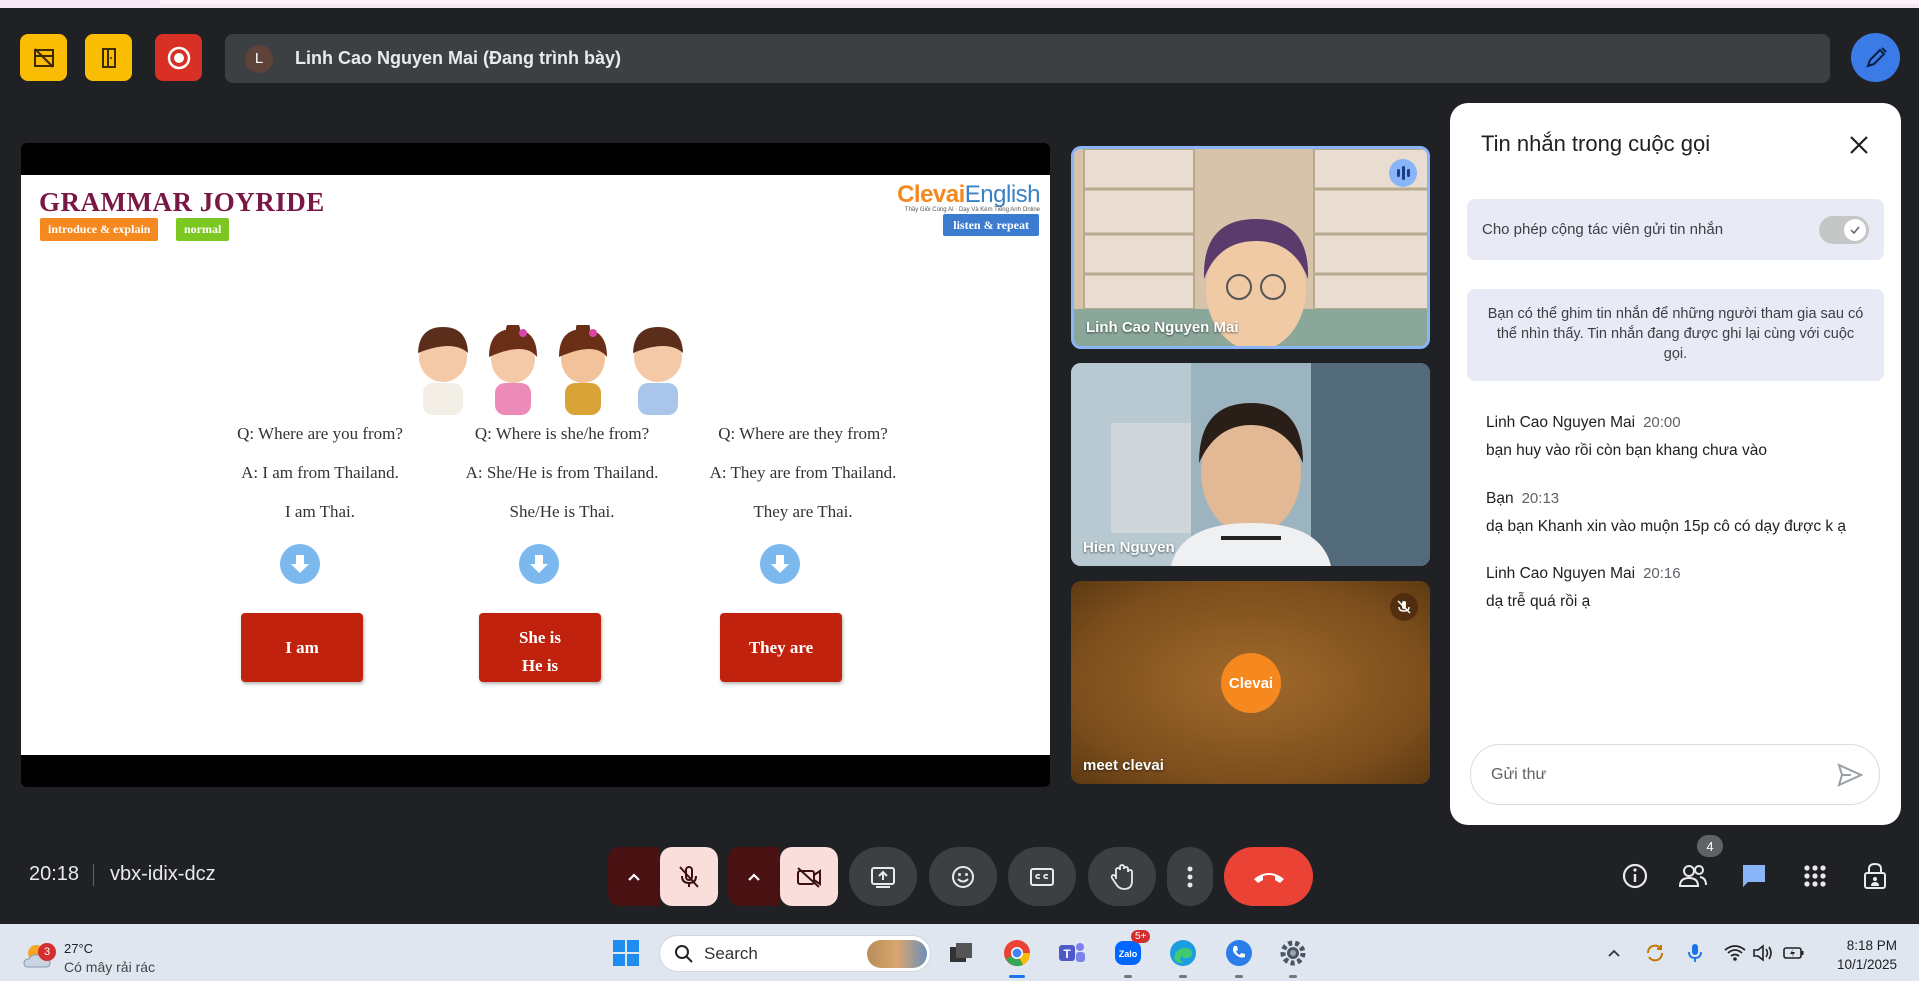 The width and height of the screenshot is (1919, 981). Describe the element at coordinates (1039, 2) in the screenshot. I see `browser-top-strip-inner` at that location.